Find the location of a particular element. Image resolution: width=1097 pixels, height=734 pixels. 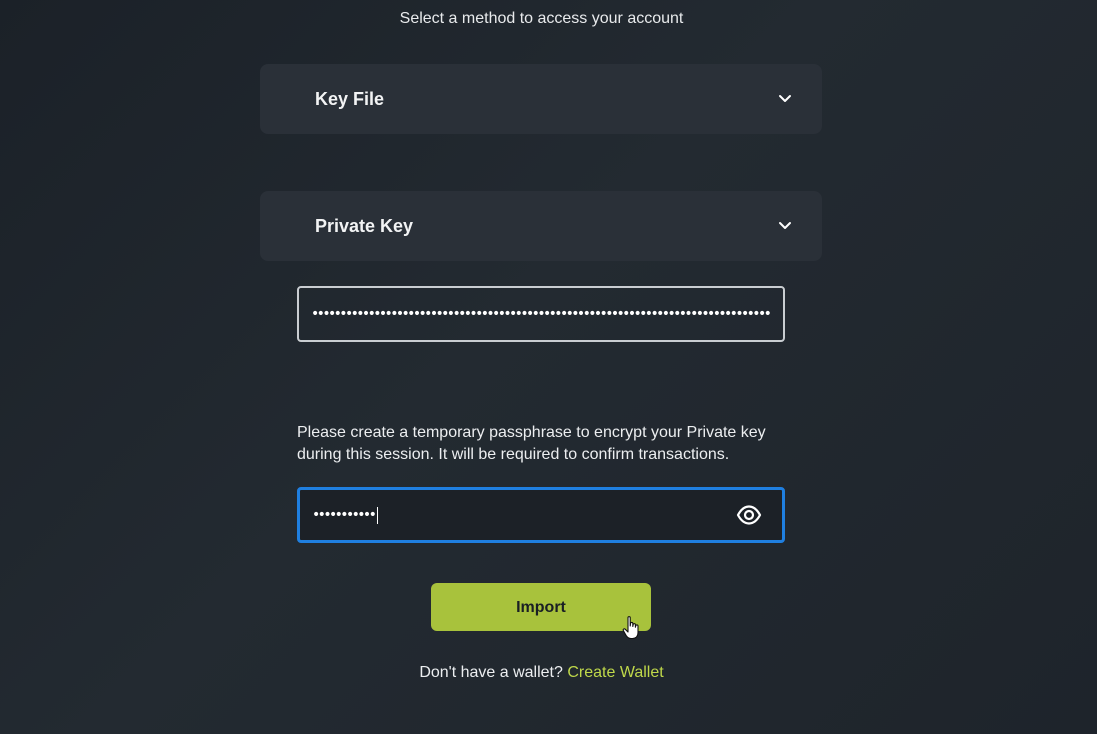

page-subtitle: Select a method to access your account is located at coordinates (541, 18).